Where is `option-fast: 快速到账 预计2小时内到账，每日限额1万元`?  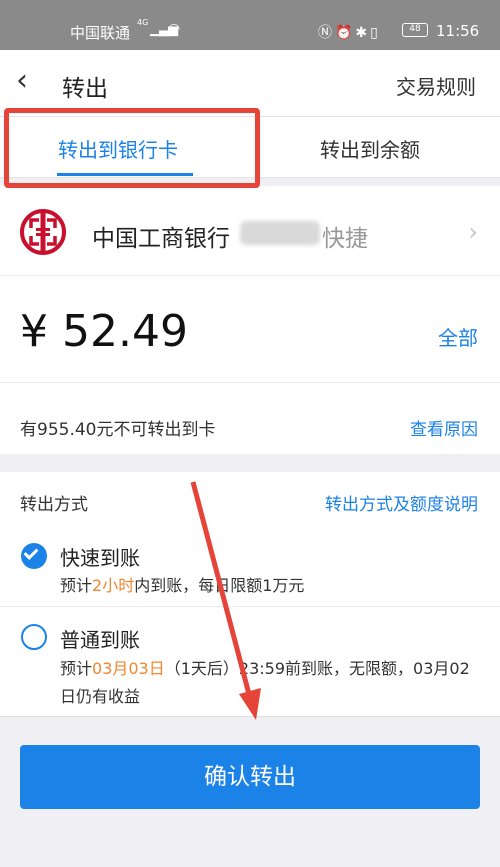 option-fast: 快速到账 预计2小时内到账，每日限额1万元 is located at coordinates (250, 570).